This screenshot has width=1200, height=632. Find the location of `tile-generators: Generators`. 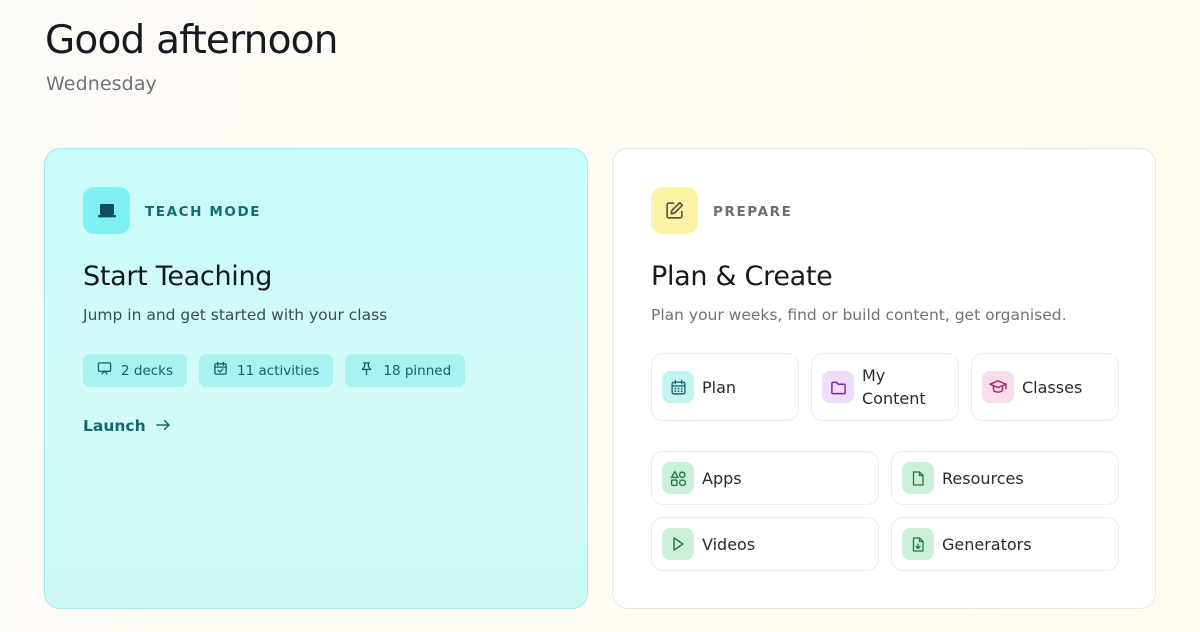

tile-generators: Generators is located at coordinates (1005, 544).